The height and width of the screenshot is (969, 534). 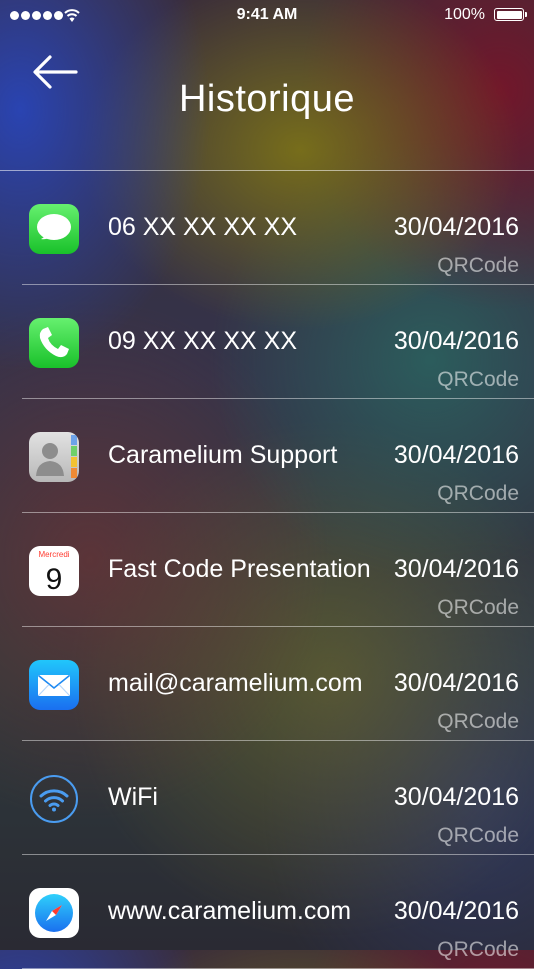 I want to click on history-row: WiFi 30/04/2016 QRCode, so click(x=267, y=798).